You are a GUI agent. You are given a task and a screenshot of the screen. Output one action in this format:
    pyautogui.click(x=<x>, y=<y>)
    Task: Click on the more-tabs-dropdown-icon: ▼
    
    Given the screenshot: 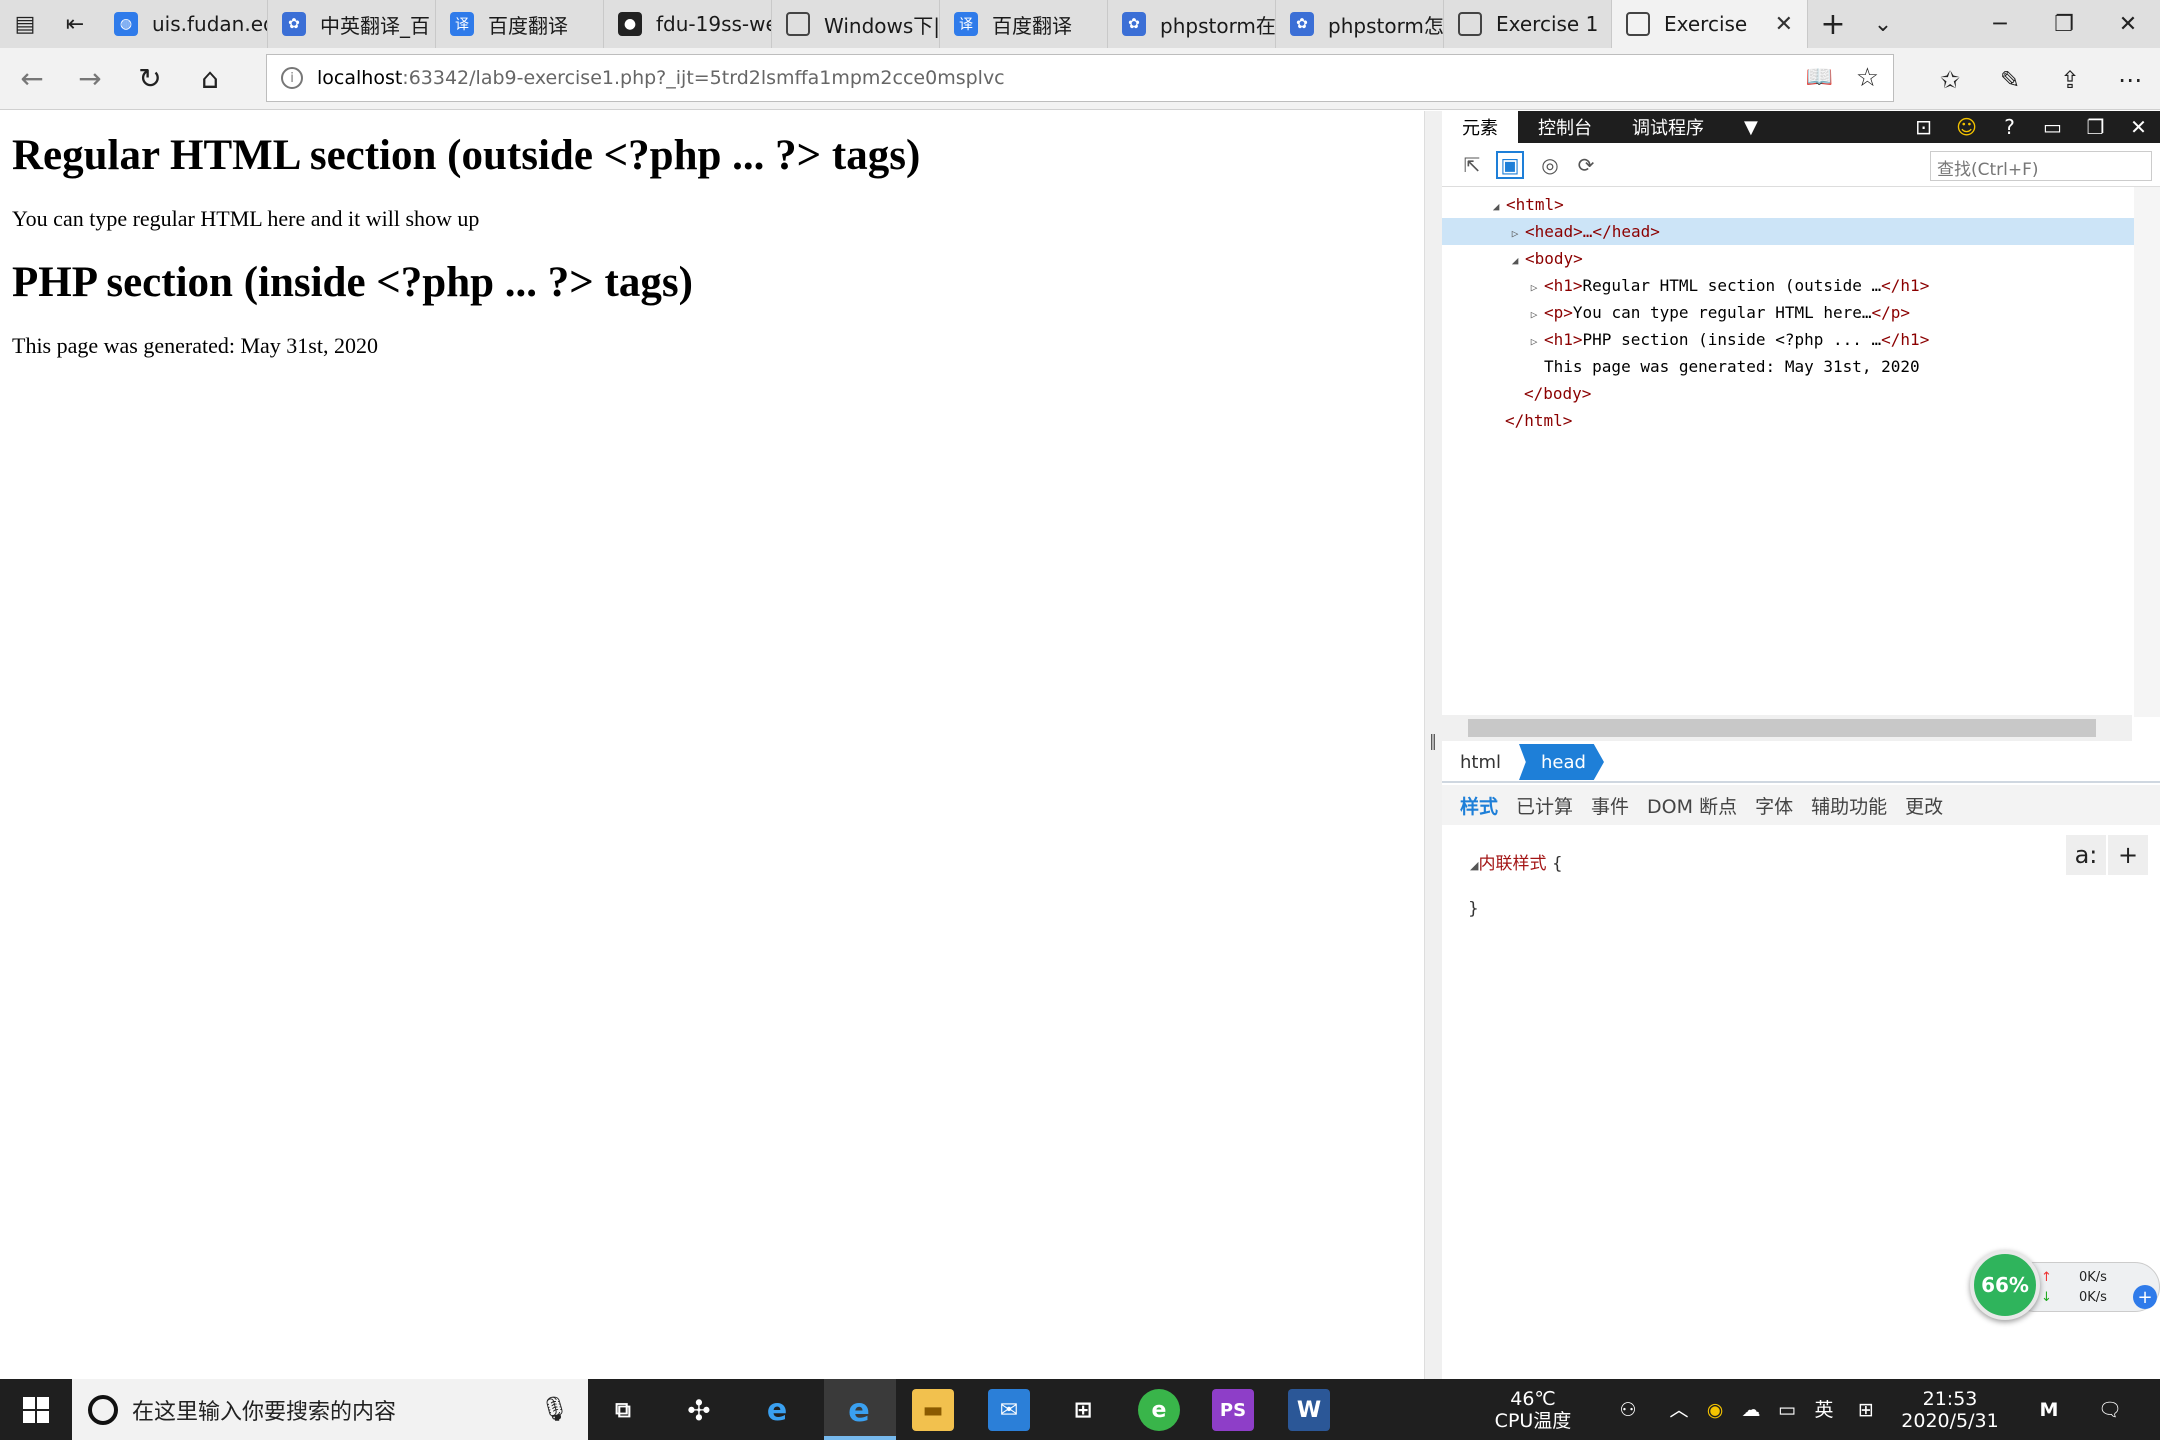 What is the action you would take?
    pyautogui.click(x=1751, y=127)
    